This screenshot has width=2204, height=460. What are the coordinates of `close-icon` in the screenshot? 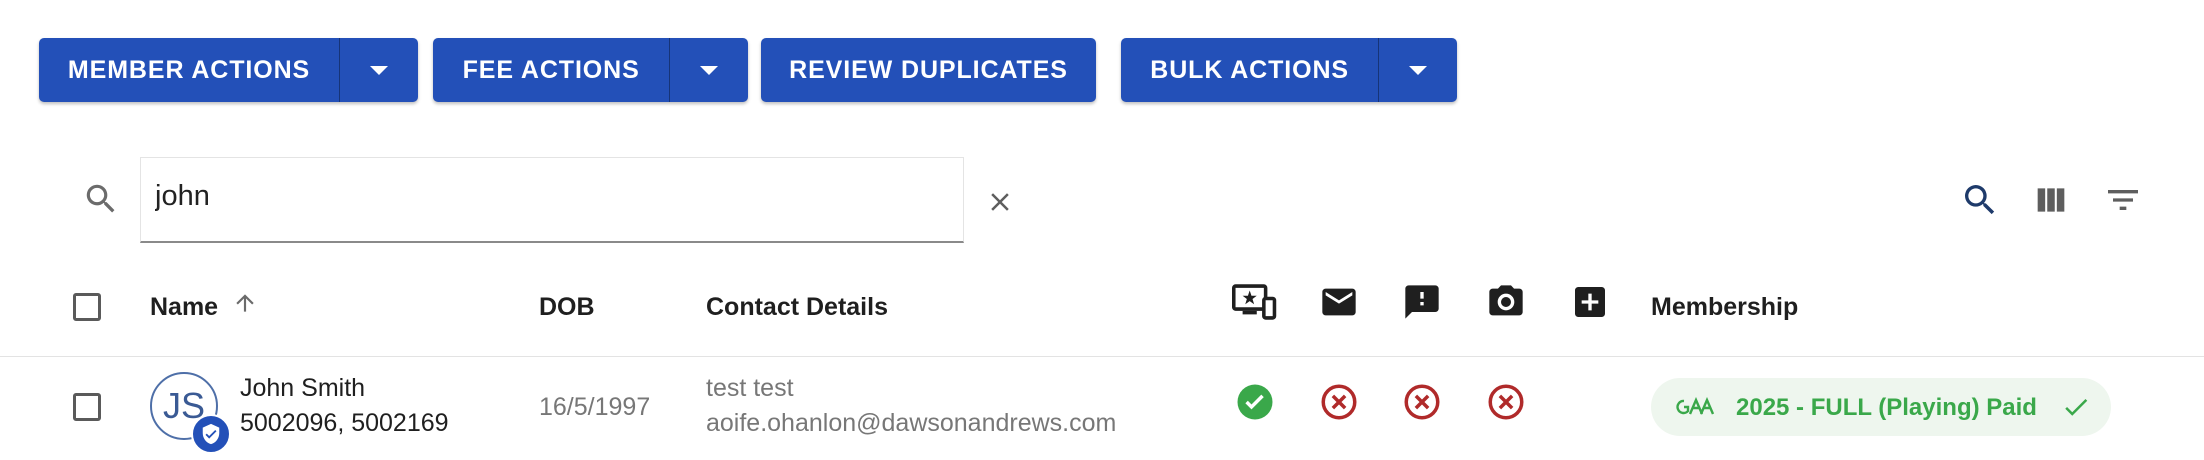 It's located at (1000, 204).